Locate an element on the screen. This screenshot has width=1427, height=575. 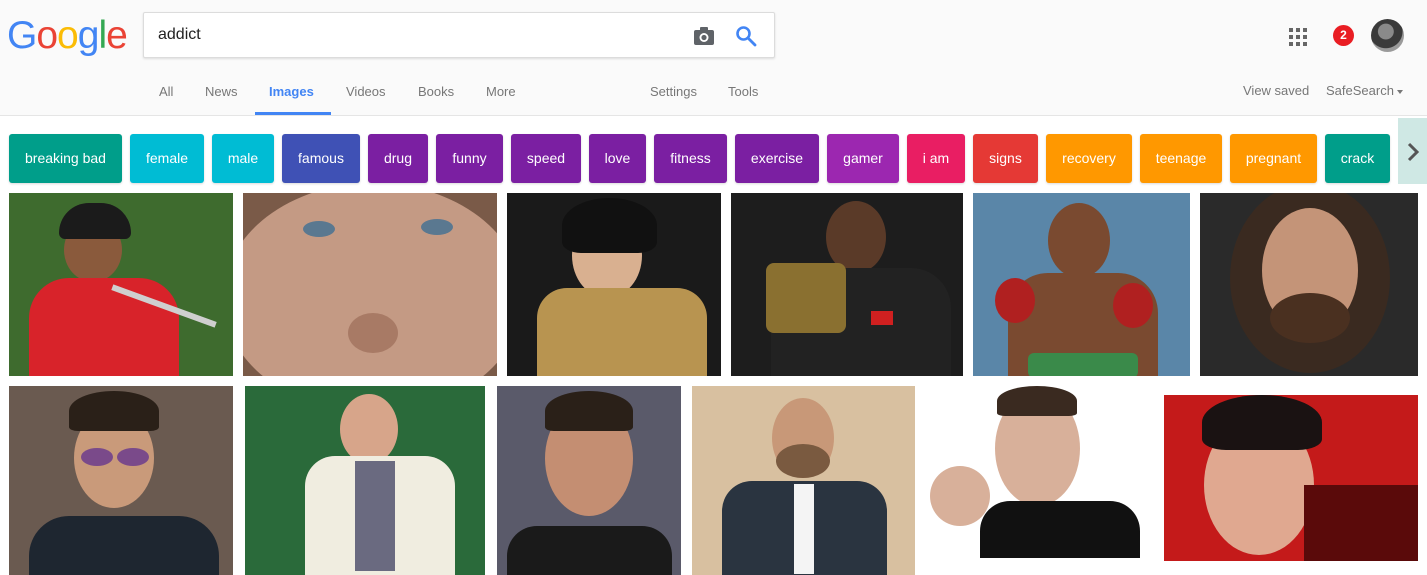
view-saved-link: View saved is located at coordinates (1276, 90).